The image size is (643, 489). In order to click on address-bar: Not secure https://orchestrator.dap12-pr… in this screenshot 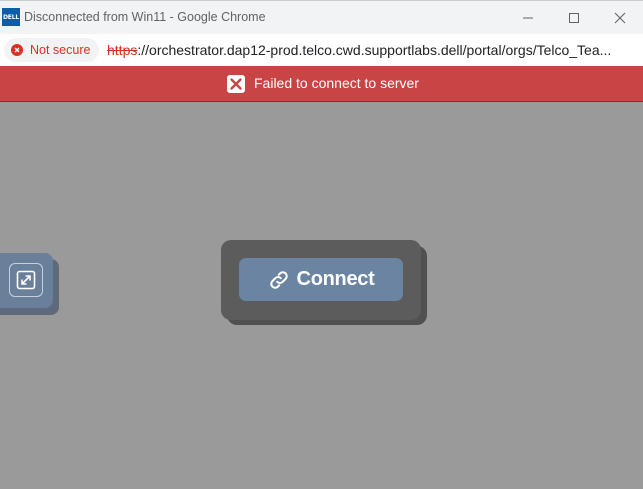, I will do `click(321, 50)`.